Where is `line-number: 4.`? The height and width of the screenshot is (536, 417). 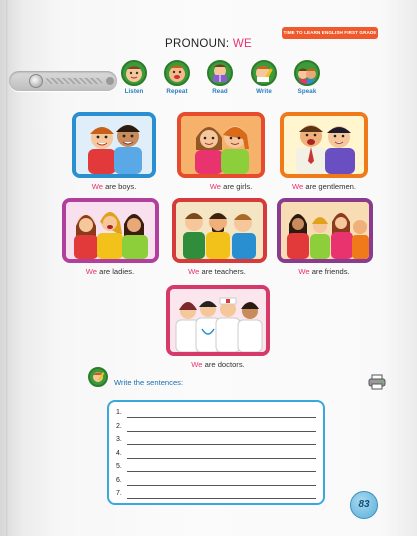
line-number: 4. is located at coordinates (119, 453).